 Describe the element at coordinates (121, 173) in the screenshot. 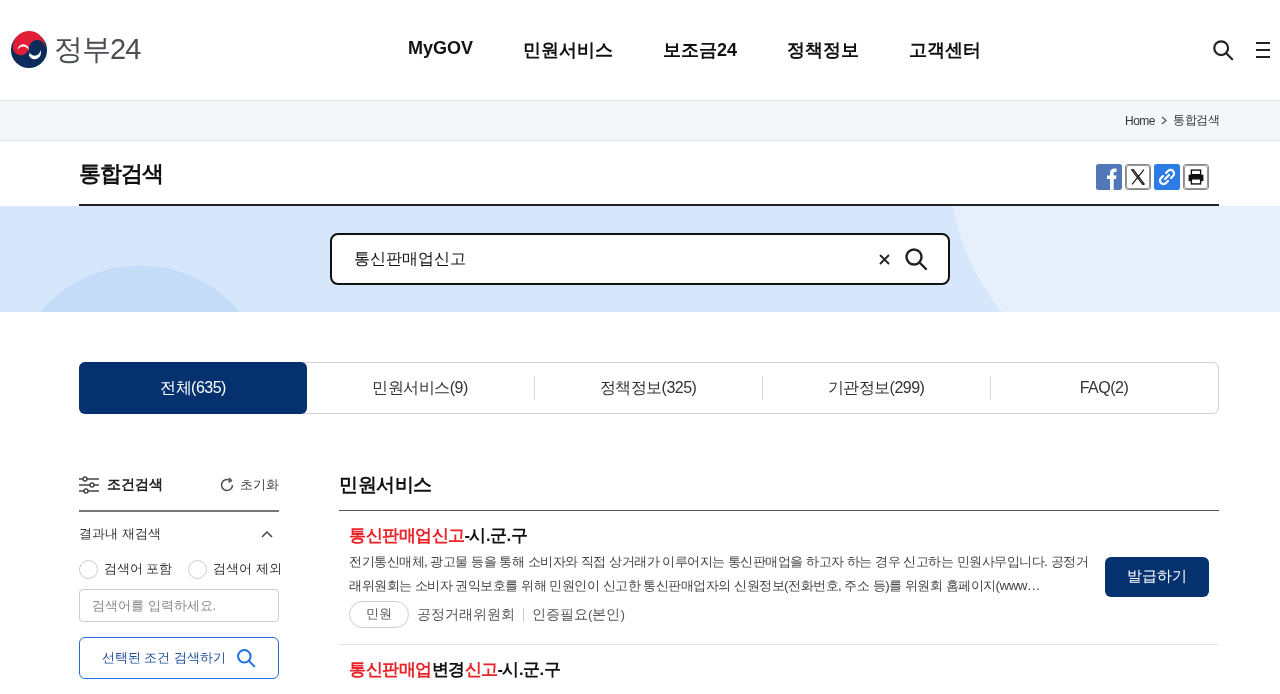

I see `page-title: 통합검색` at that location.